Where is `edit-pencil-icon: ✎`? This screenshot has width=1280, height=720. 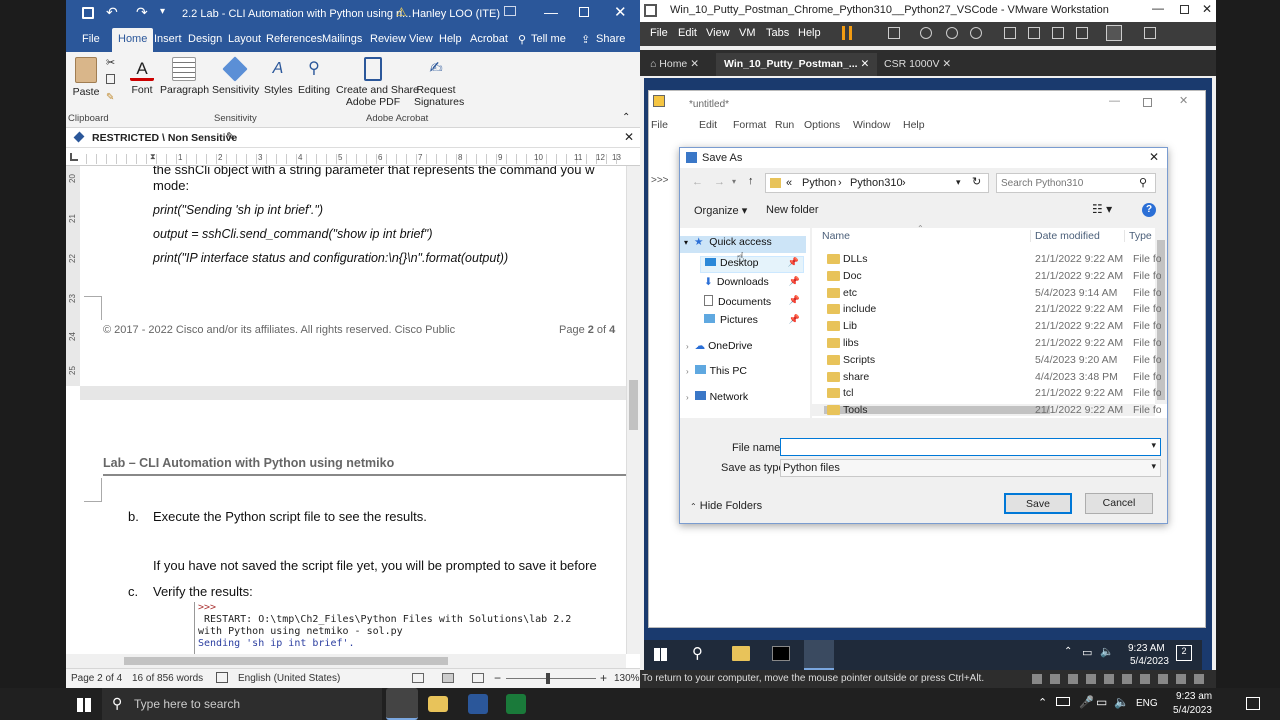
edit-pencil-icon: ✎ is located at coordinates (230, 136).